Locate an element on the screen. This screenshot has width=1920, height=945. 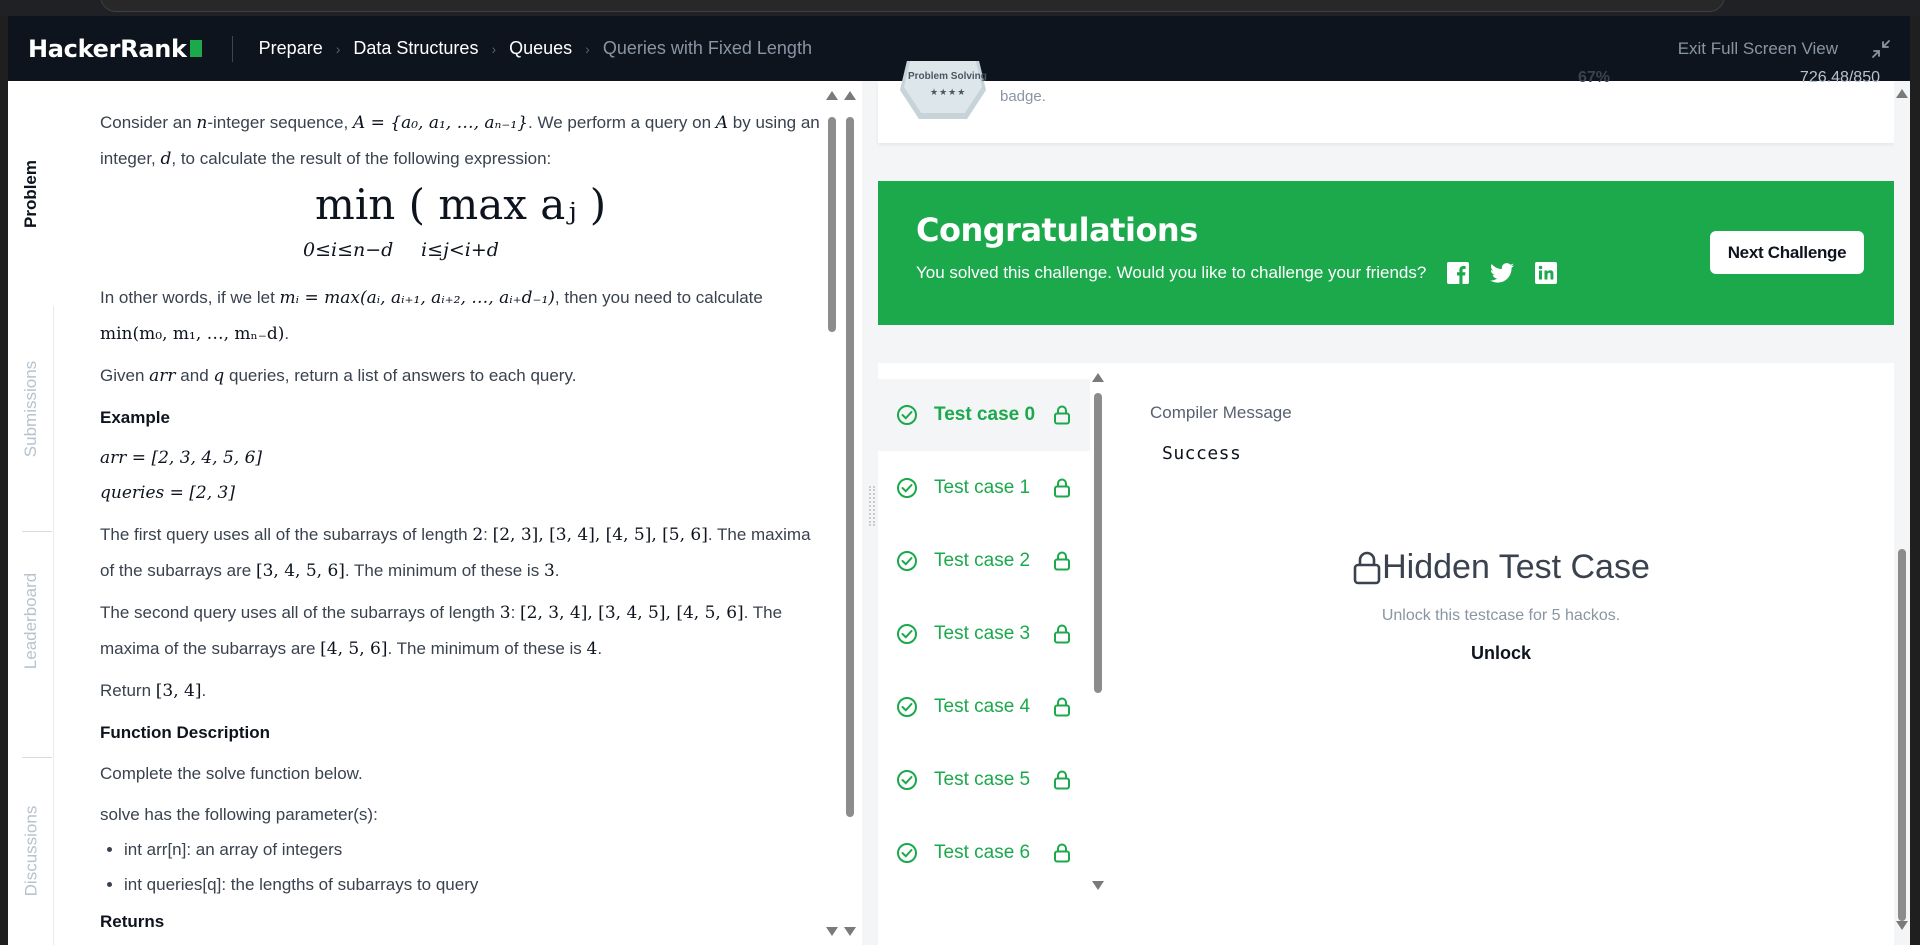
badge-percent: 67% is located at coordinates (1594, 77).